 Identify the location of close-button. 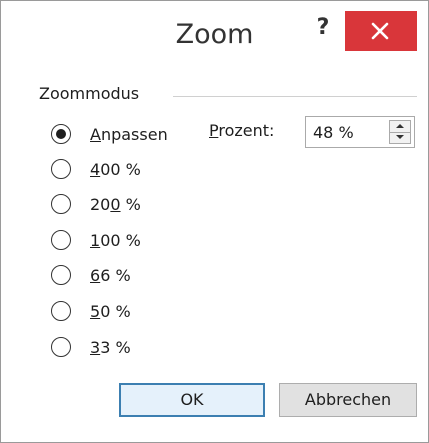
(381, 31).